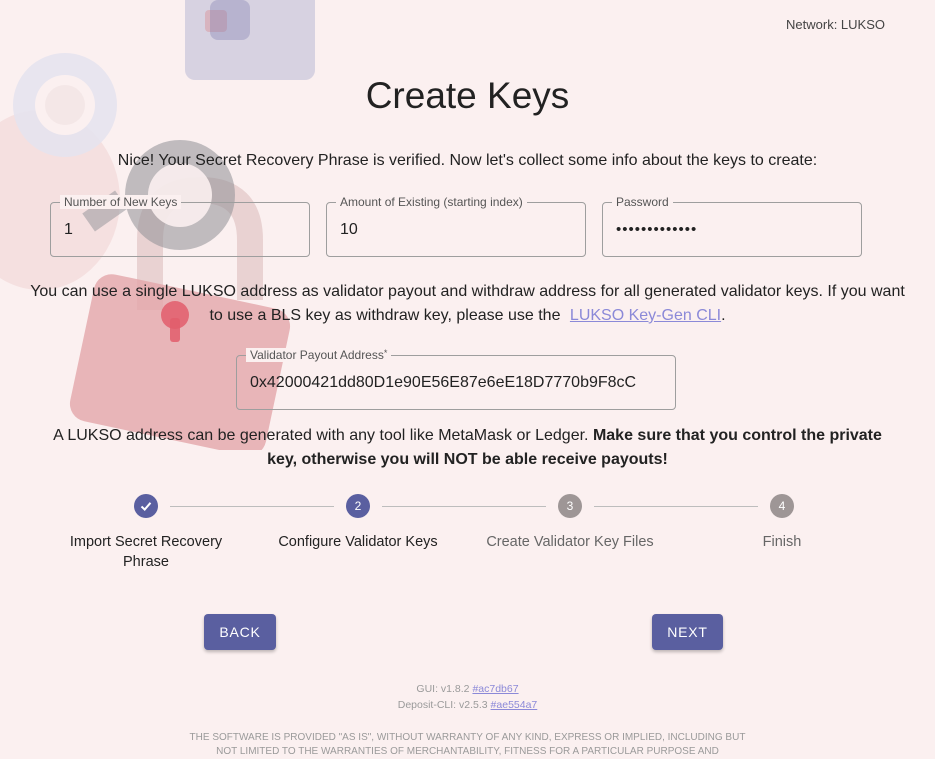 Image resolution: width=935 pixels, height=759 pixels. What do you see at coordinates (146, 533) in the screenshot?
I see `step-import-phrase: Import Secret Recovery Phrase` at bounding box center [146, 533].